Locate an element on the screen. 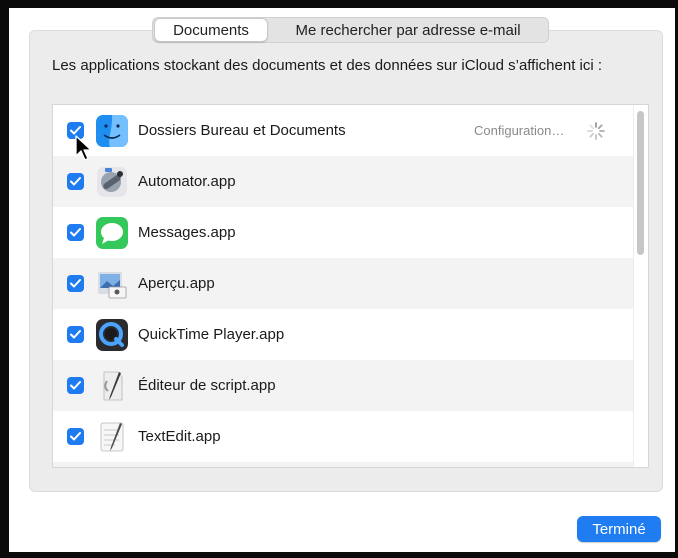 This screenshot has height=558, width=678. list-item: QuickTime Player.app is located at coordinates (343, 334).